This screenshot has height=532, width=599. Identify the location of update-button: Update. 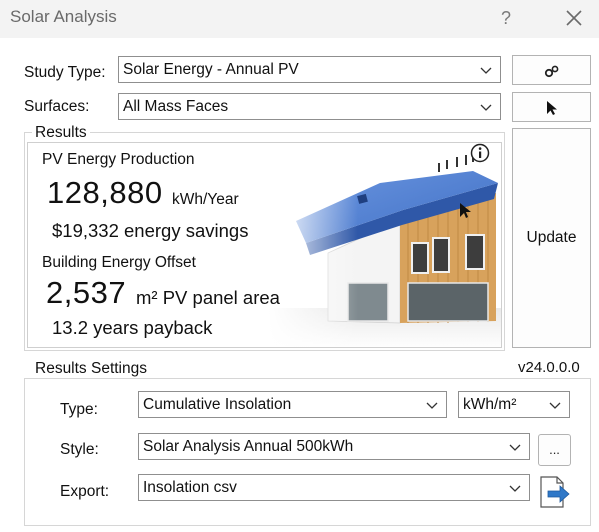
(551, 238).